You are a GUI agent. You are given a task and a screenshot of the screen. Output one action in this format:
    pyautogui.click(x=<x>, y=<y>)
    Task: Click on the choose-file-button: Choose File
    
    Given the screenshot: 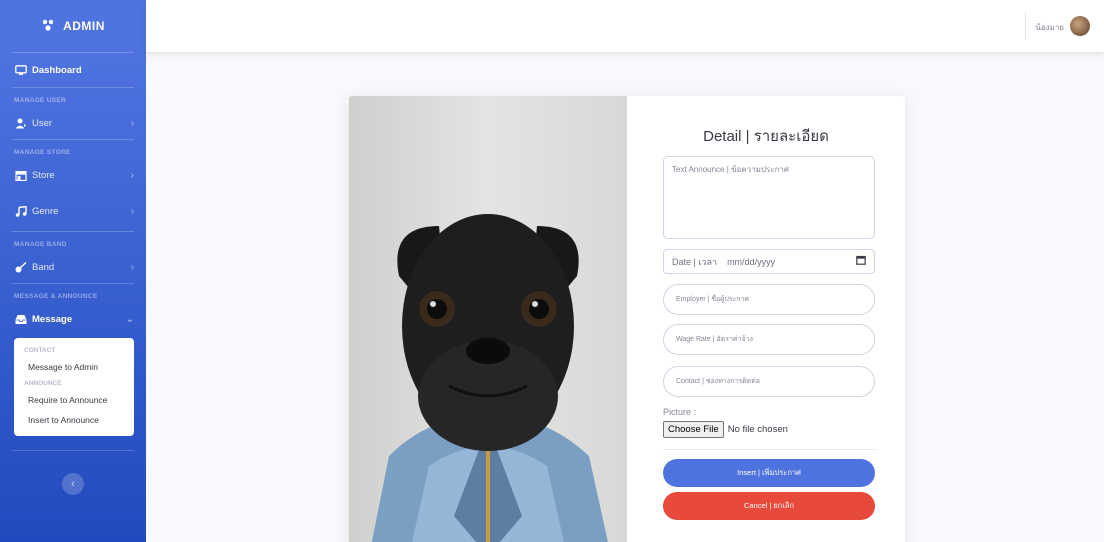 What is the action you would take?
    pyautogui.click(x=693, y=429)
    